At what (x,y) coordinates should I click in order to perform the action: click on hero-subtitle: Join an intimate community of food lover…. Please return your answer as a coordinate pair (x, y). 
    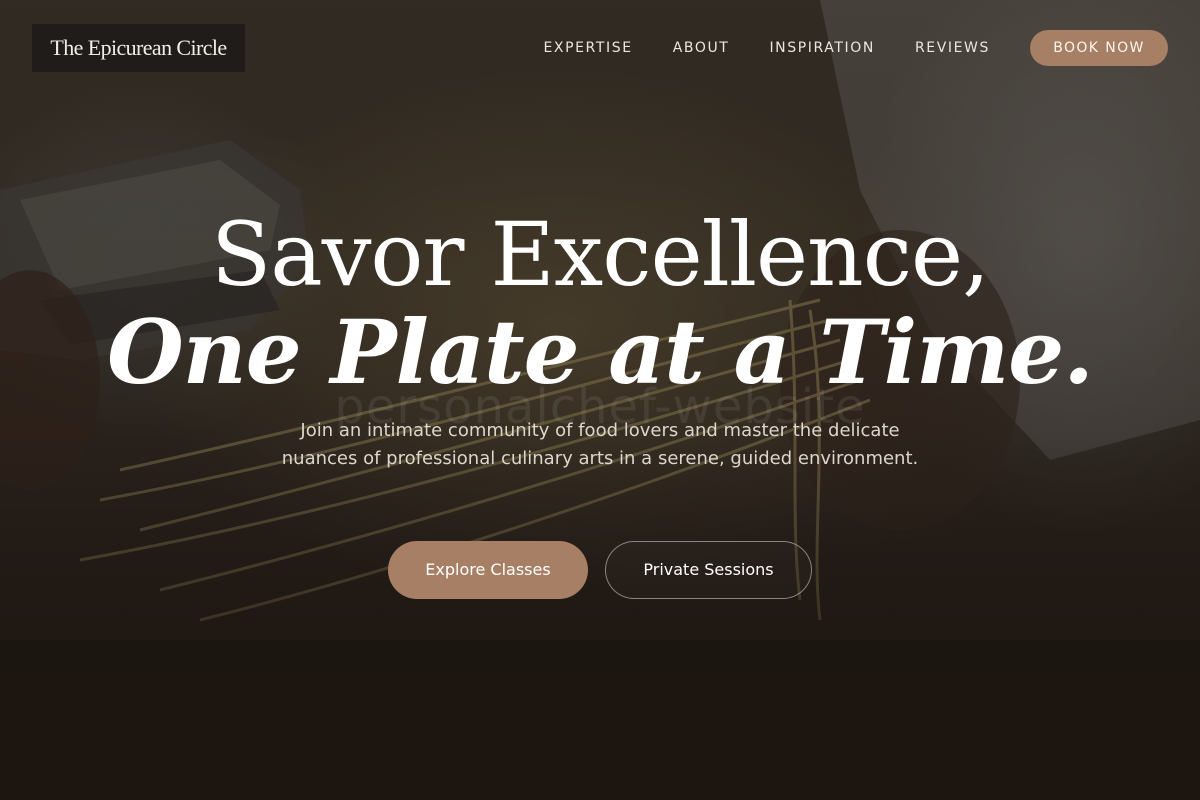
    Looking at the image, I should click on (600, 444).